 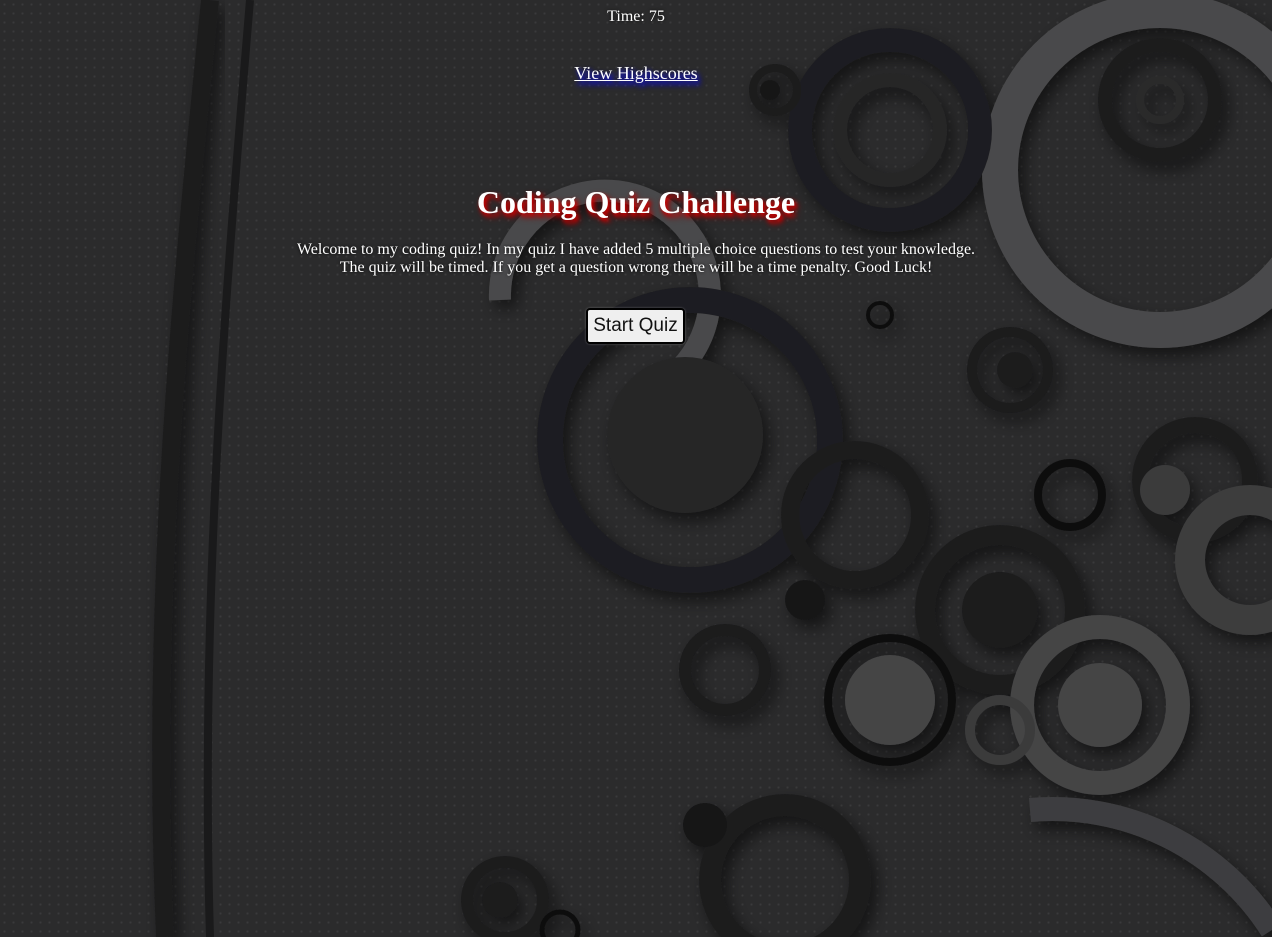 I want to click on page-title: Coding Quiz Challenge, so click(x=636, y=202).